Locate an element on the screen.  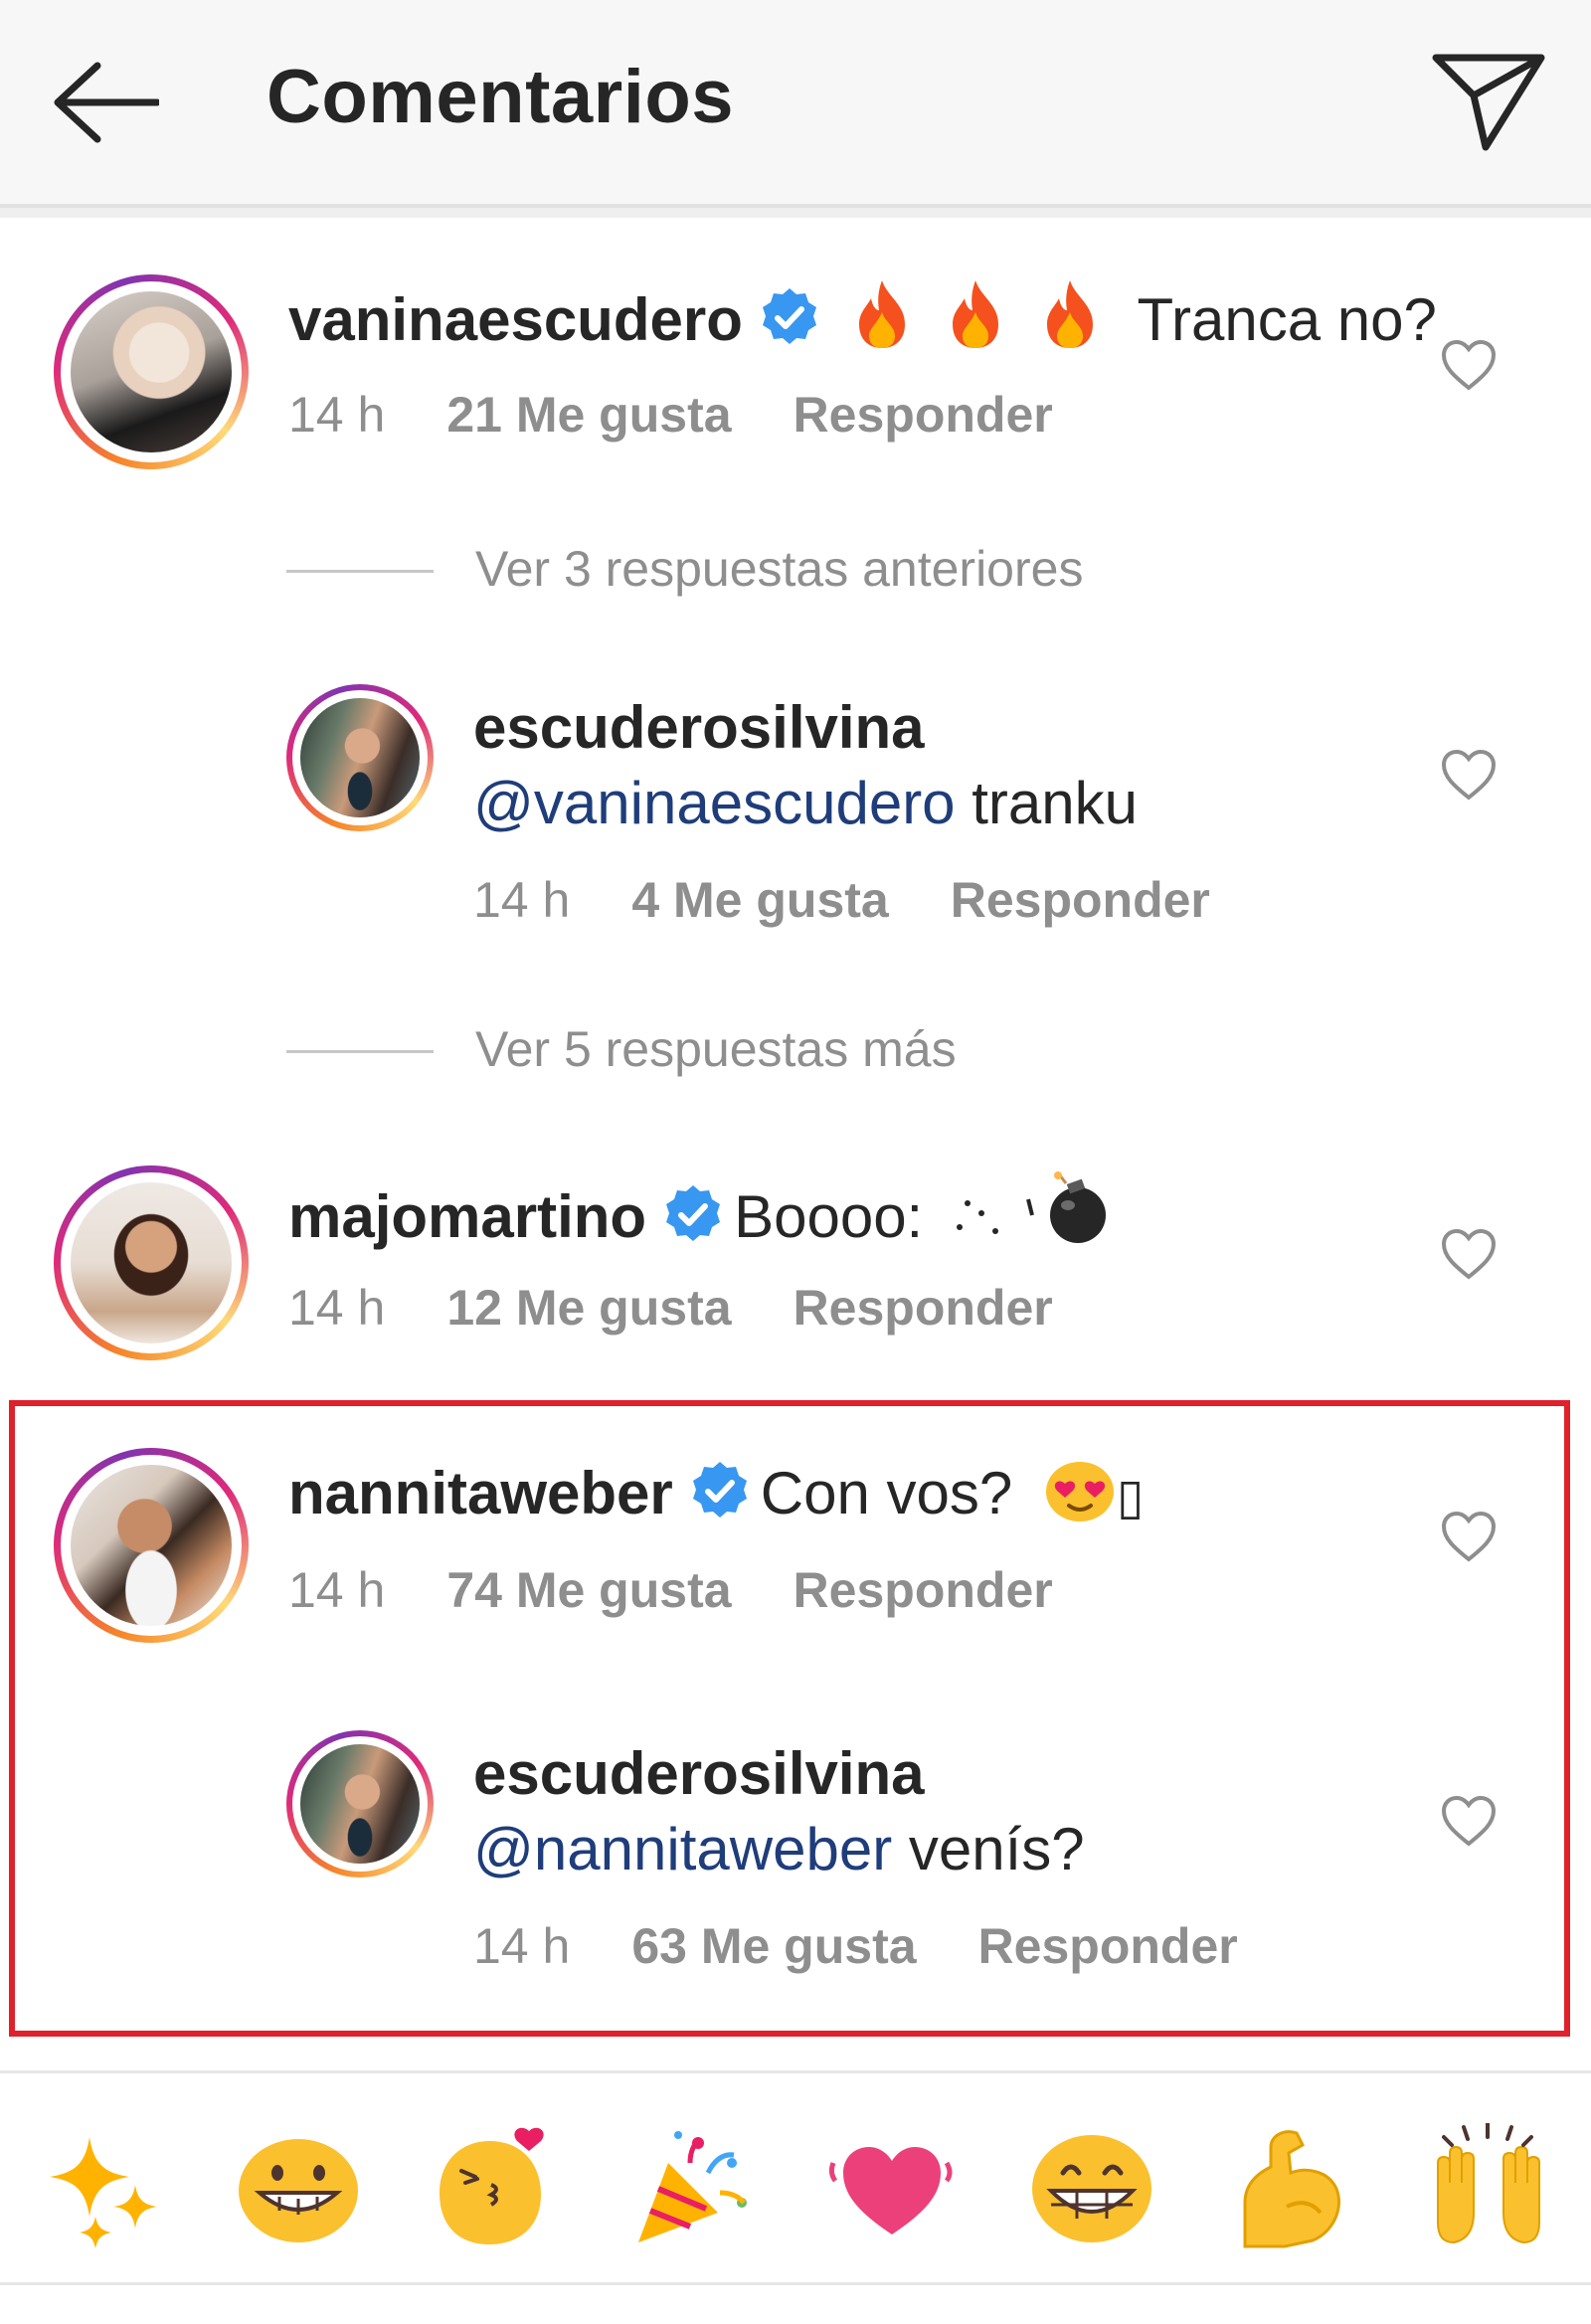
view-more-replies: Ver 5 respuestas más is located at coordinates (883, 1050).